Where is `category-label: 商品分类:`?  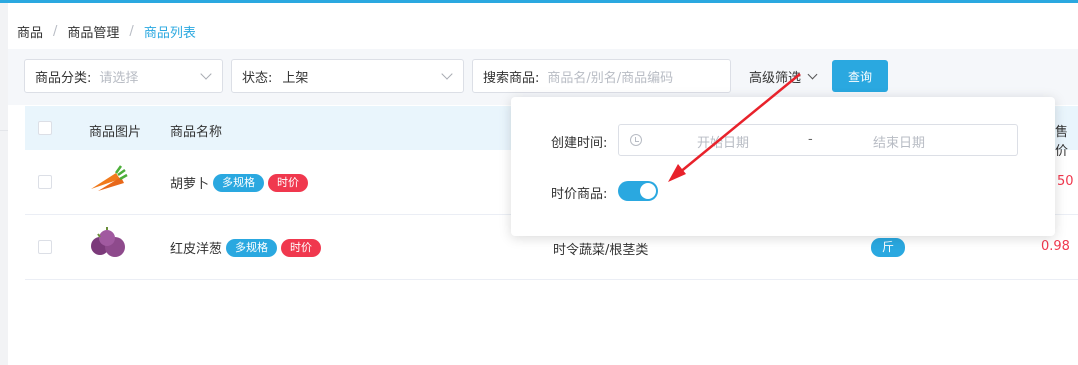
category-label: 商品分类: is located at coordinates (63, 78).